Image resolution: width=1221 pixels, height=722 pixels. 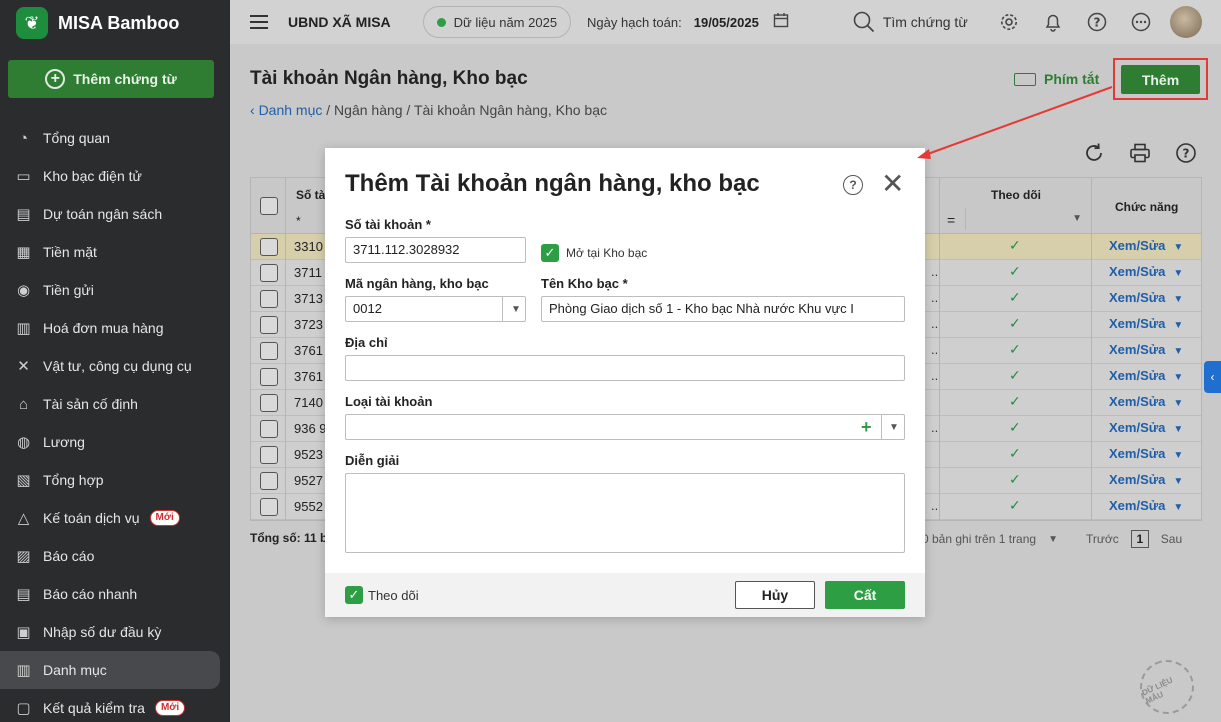 What do you see at coordinates (111, 79) in the screenshot?
I see `new-voucher-button: + Thêm chứng từ` at bounding box center [111, 79].